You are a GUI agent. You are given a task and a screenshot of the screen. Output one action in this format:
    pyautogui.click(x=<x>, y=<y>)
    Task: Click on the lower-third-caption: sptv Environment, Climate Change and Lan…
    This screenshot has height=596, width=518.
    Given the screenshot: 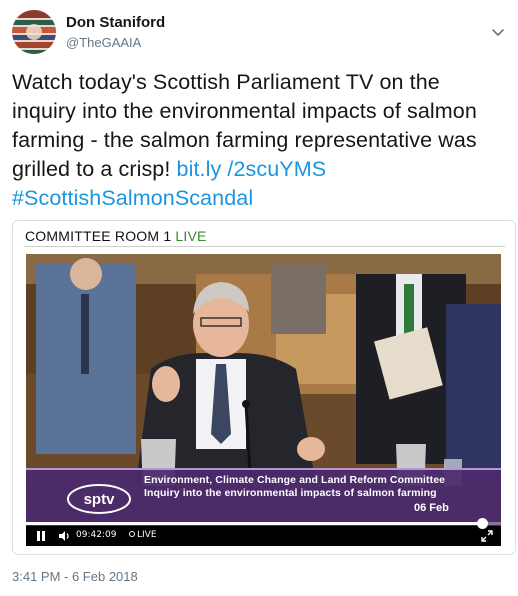 What is the action you would take?
    pyautogui.click(x=263, y=497)
    